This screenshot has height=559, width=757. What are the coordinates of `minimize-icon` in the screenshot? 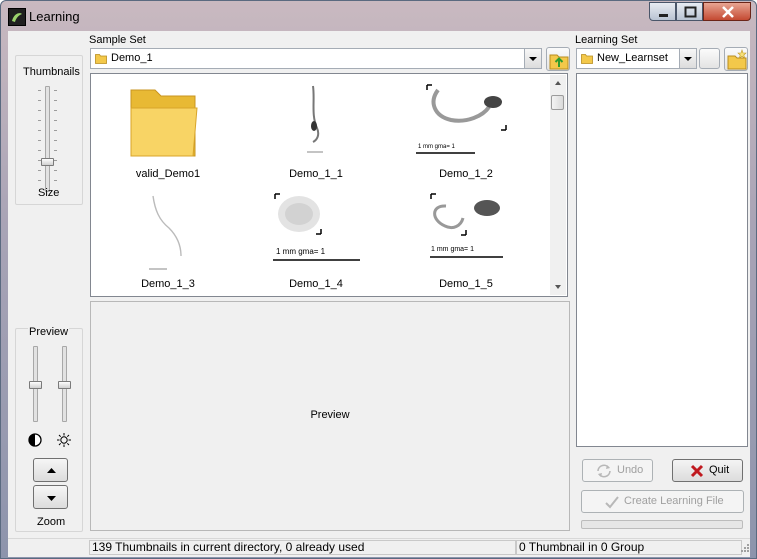 It's located at (663, 15).